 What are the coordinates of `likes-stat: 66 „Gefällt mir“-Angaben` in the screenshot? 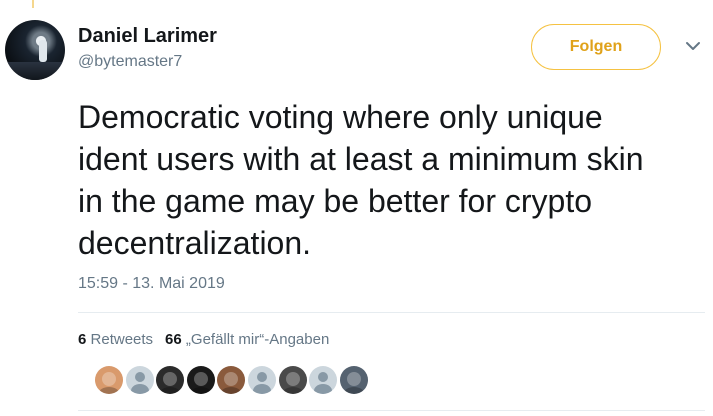 It's located at (247, 339).